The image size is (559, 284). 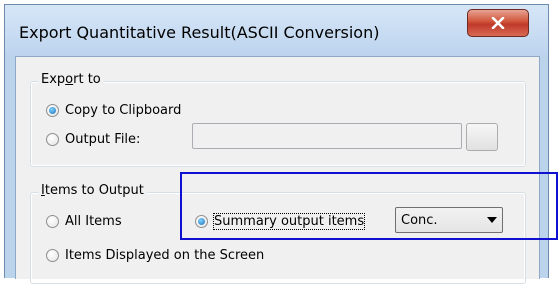 I want to click on all-items-label: All Items, so click(x=93, y=221).